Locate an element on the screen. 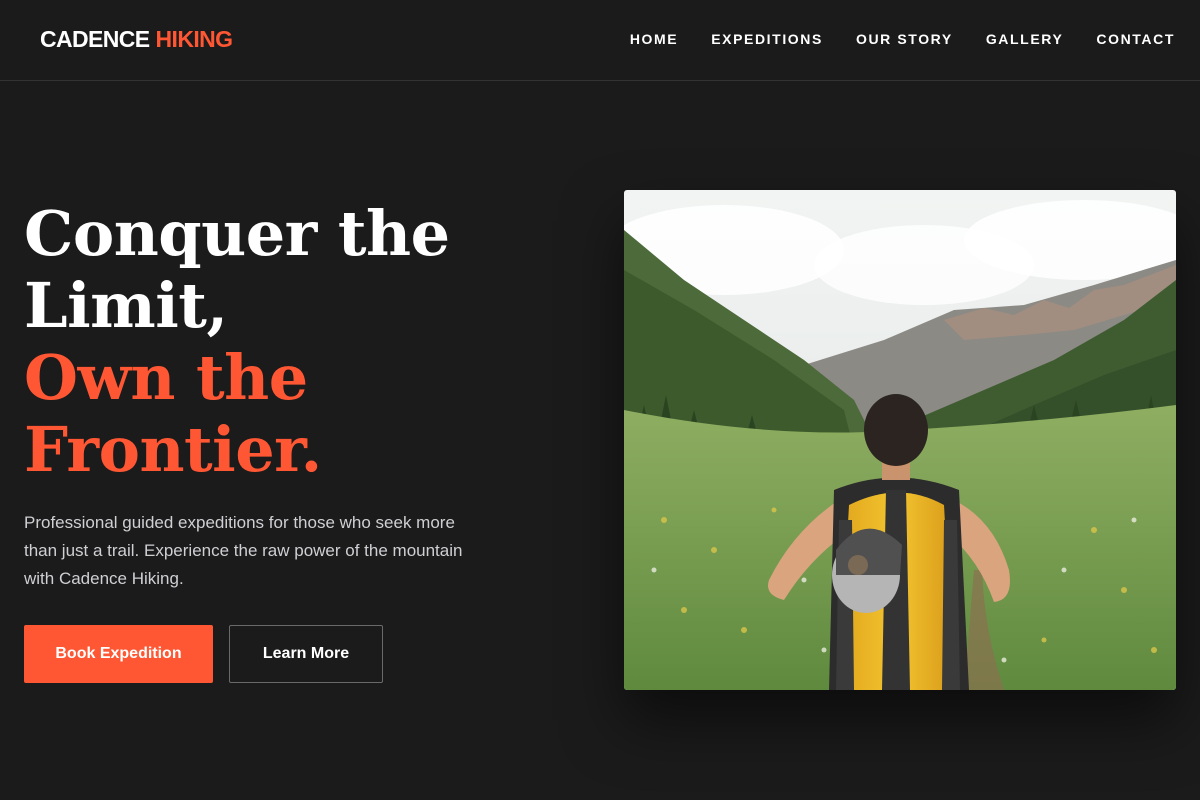 Image resolution: width=1200 pixels, height=800 pixels. nav-our-story: OUR STORY is located at coordinates (904, 39).